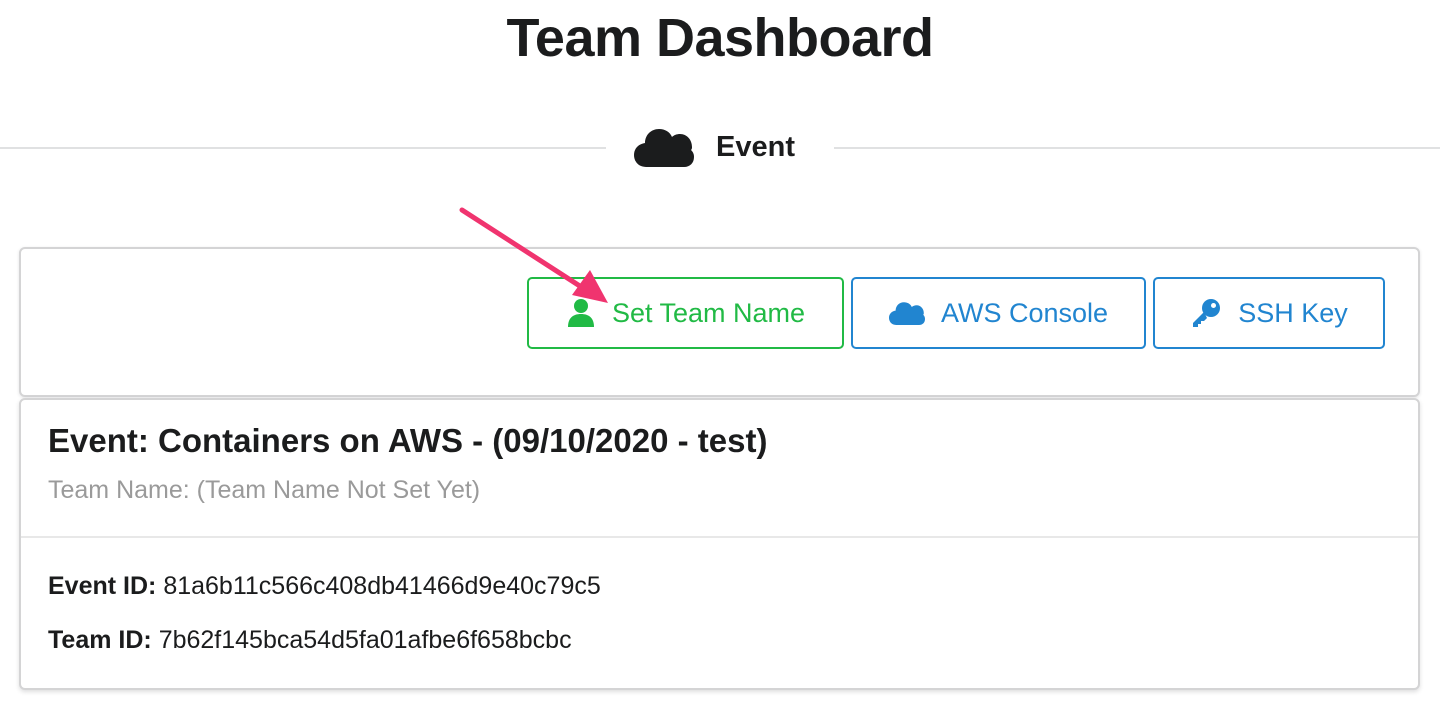 This screenshot has height=710, width=1440. I want to click on set-team-name-button: Set Team Name, so click(685, 313).